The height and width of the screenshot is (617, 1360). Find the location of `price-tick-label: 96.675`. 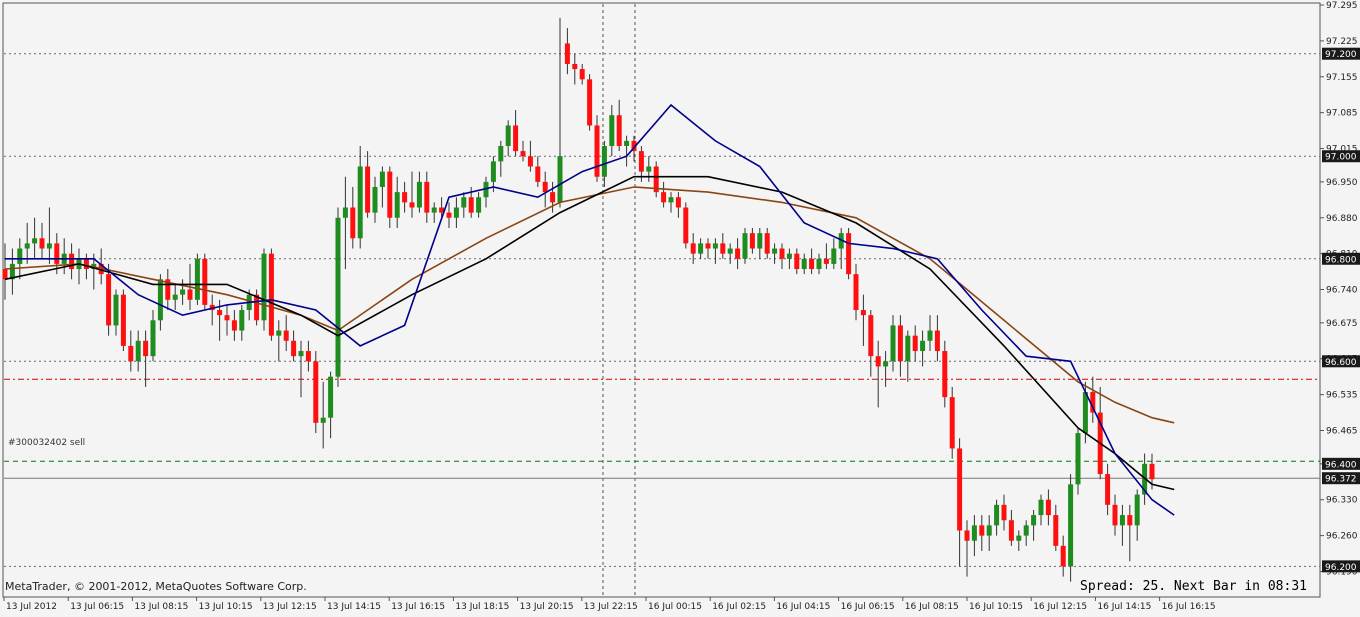

price-tick-label: 96.675 is located at coordinates (1342, 324).